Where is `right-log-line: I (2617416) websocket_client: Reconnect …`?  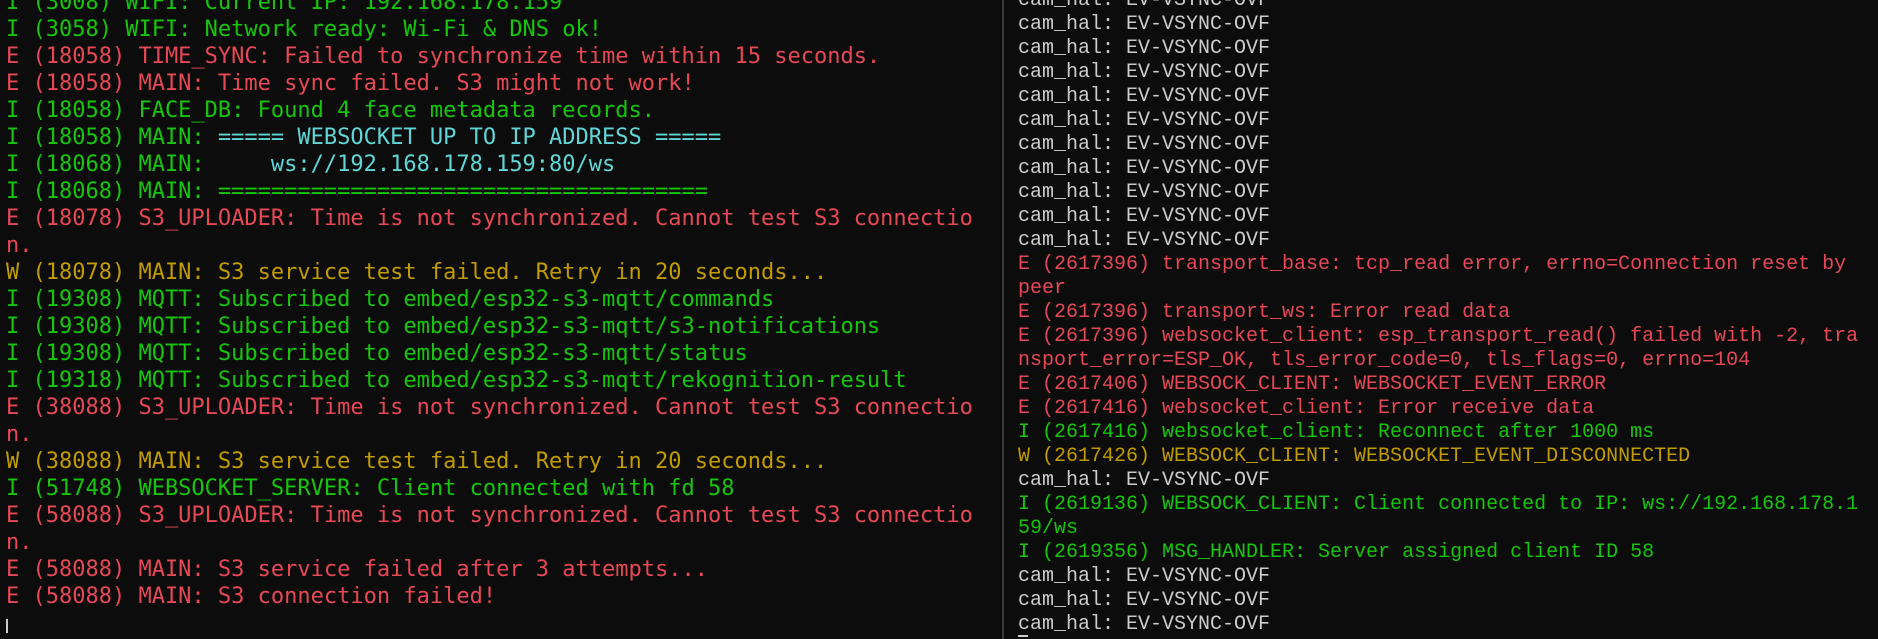 right-log-line: I (2617416) websocket_client: Reconnect … is located at coordinates (1443, 433).